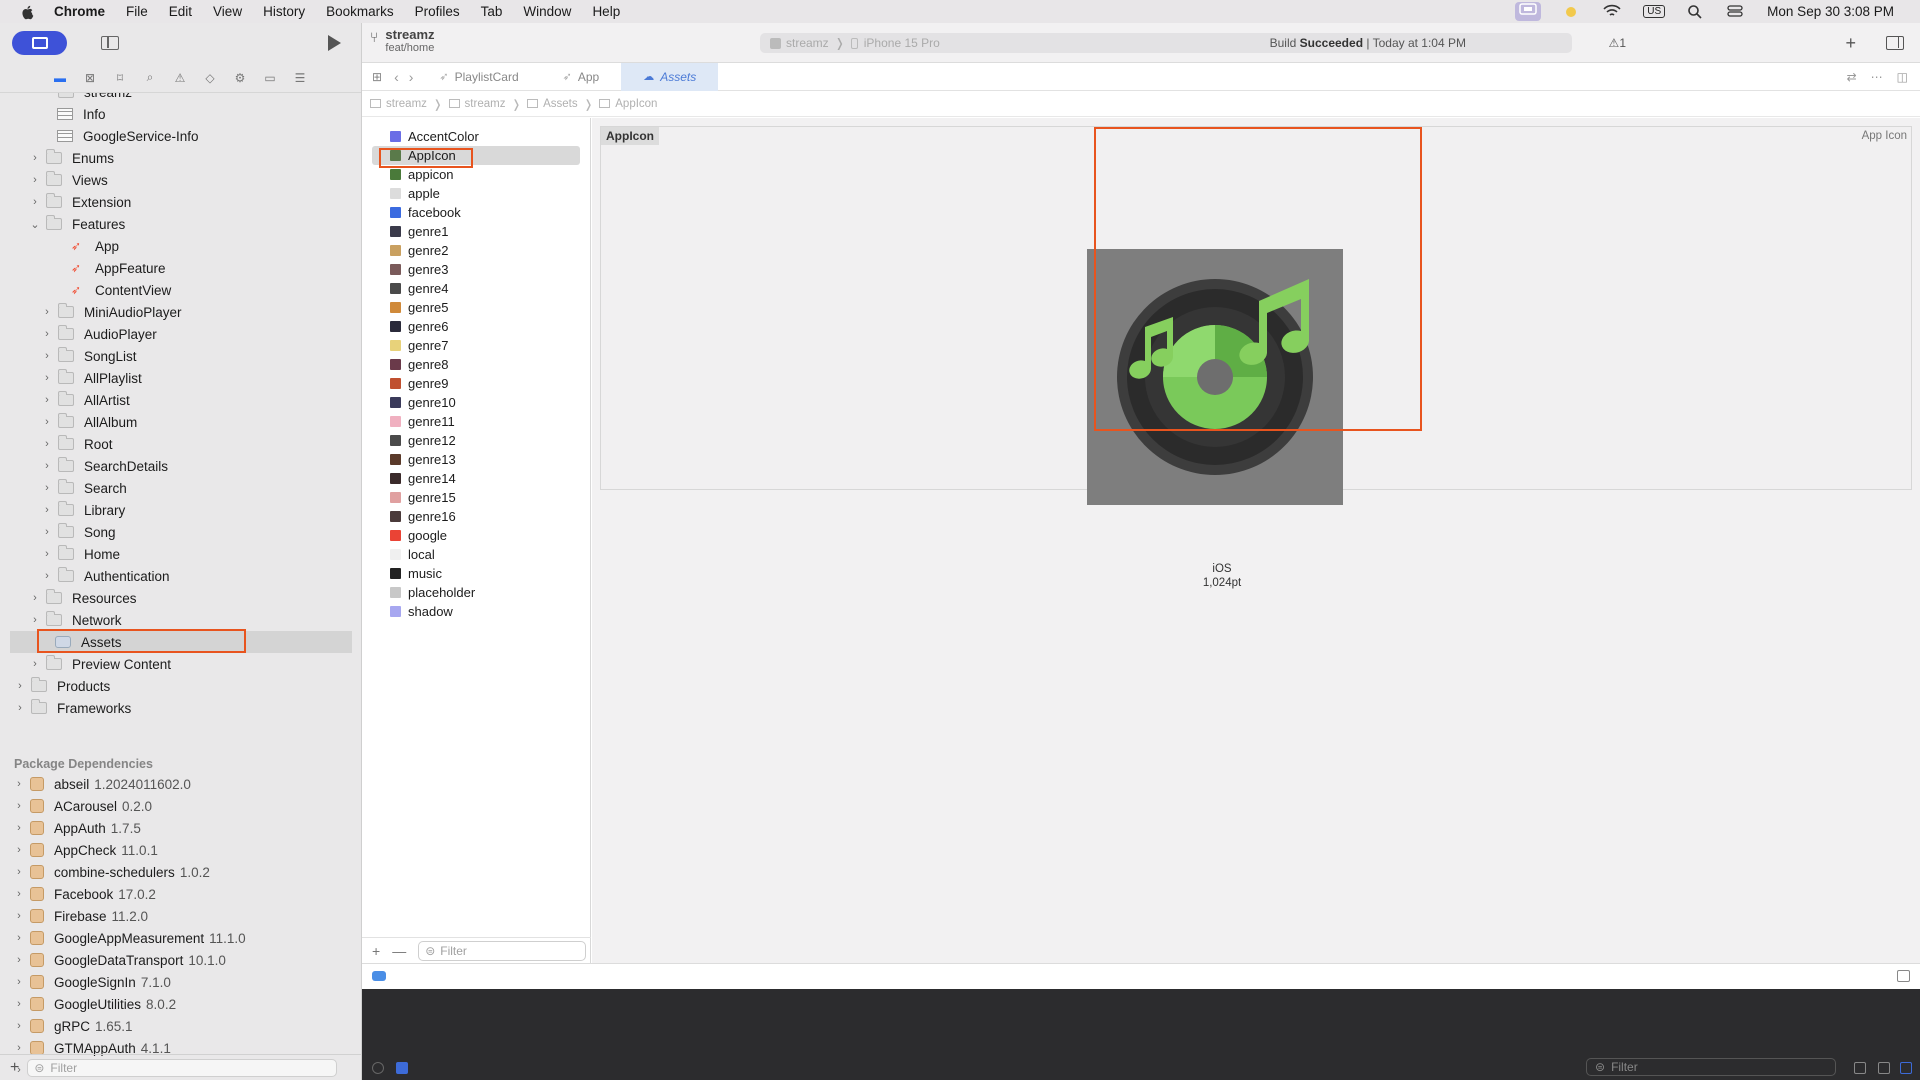 This screenshot has width=1920, height=1080. Describe the element at coordinates (102, 784) in the screenshot. I see `package-item: › abseil 1.2024011602.0` at that location.